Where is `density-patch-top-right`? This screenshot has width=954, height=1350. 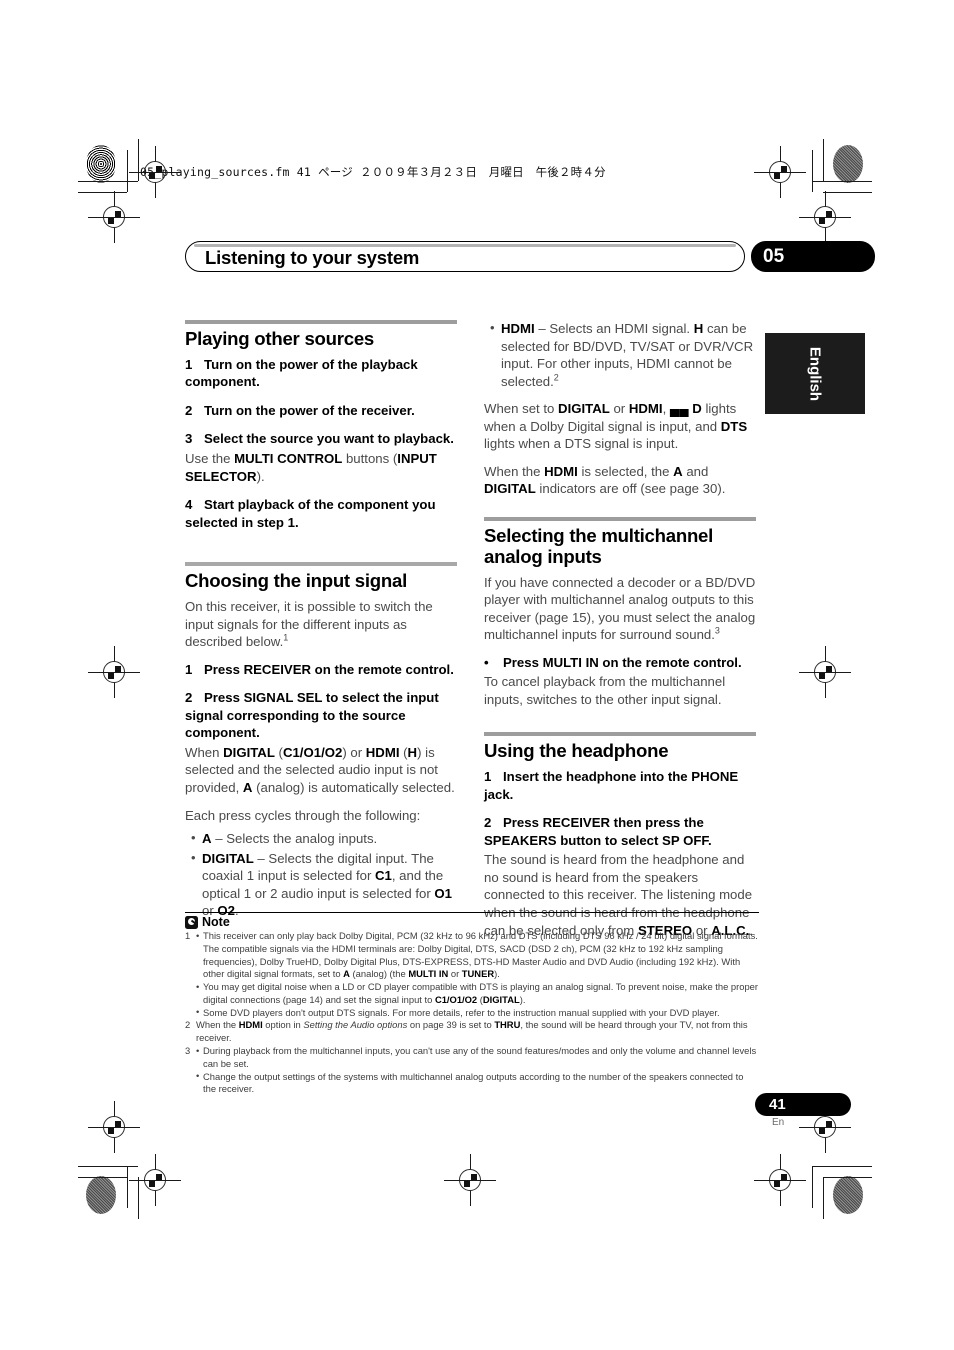 density-patch-top-right is located at coordinates (848, 164).